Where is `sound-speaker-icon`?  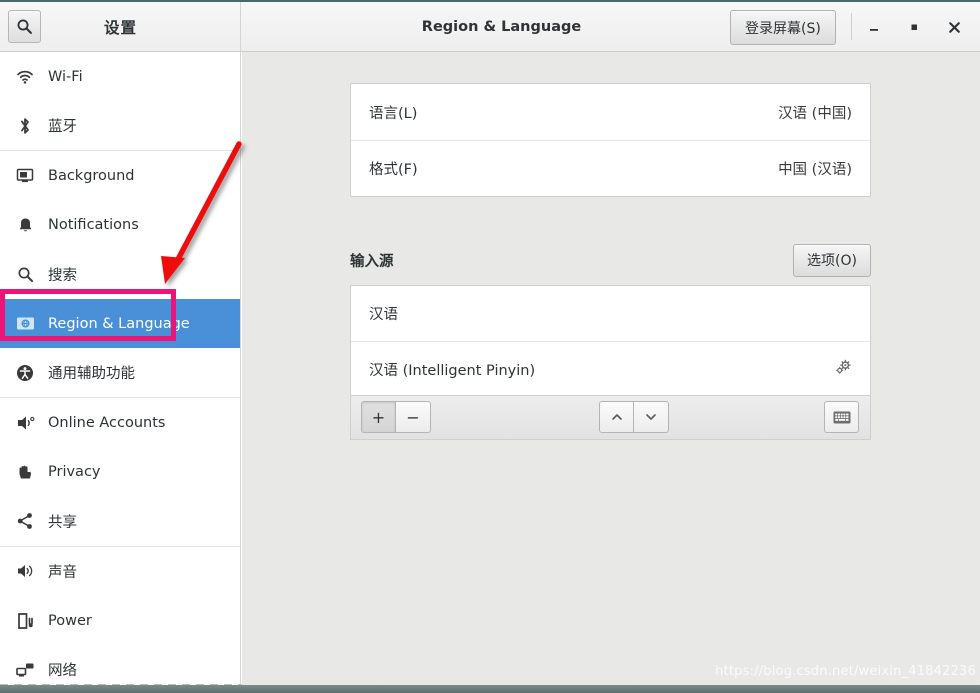 sound-speaker-icon is located at coordinates (25, 571).